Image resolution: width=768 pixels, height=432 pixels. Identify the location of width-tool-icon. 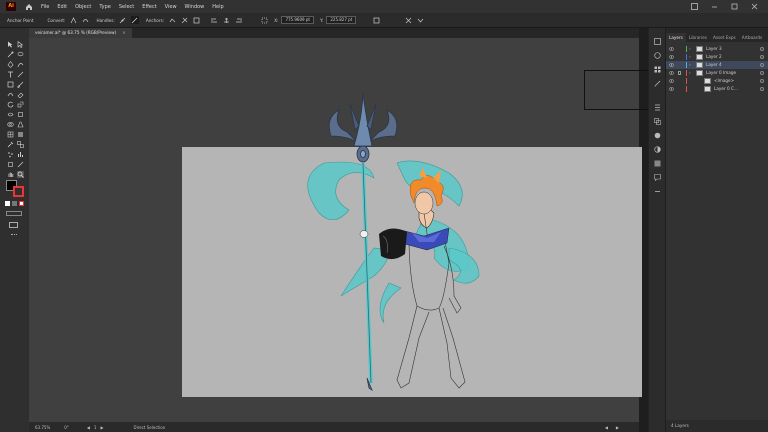
(10, 114).